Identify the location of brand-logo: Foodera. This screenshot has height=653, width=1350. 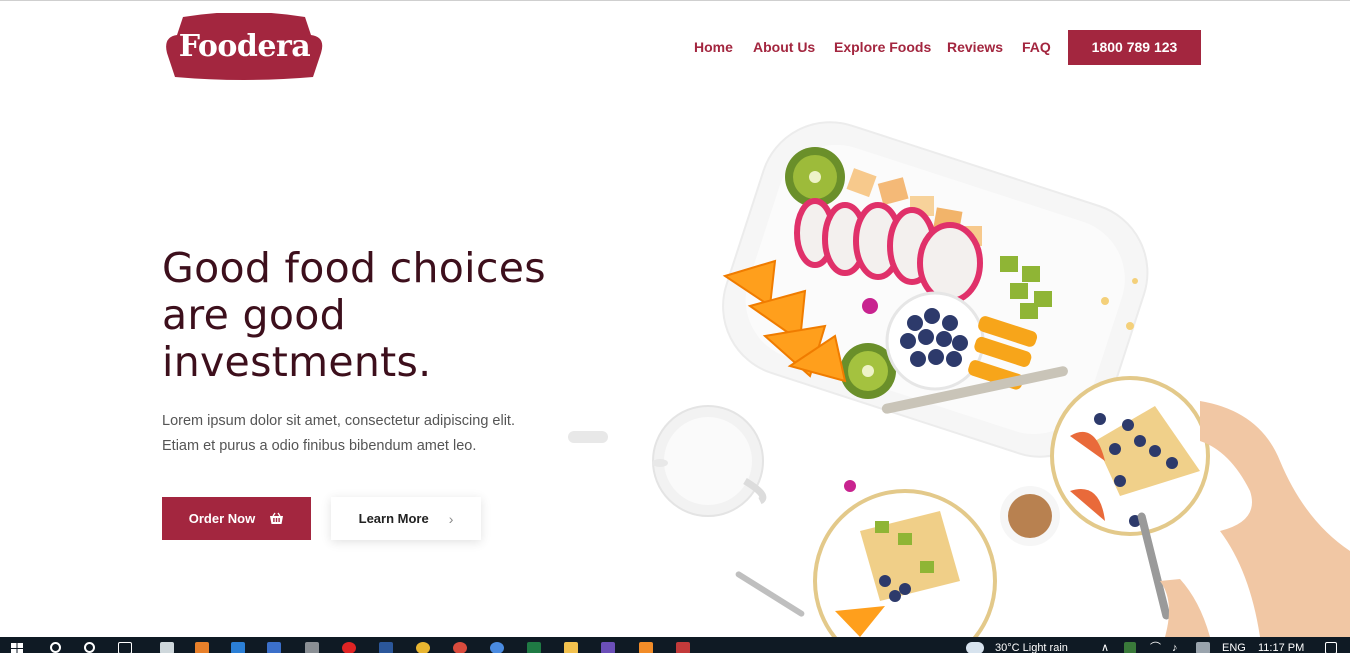
(244, 47).